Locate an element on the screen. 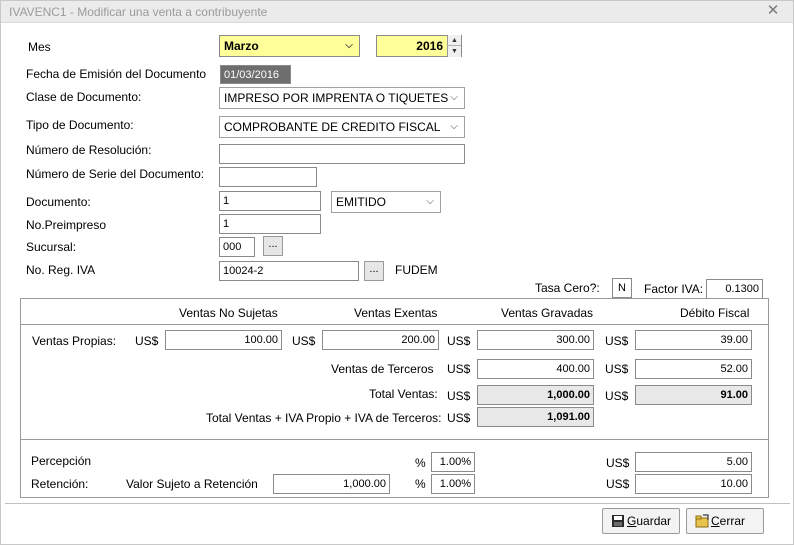 This screenshot has width=794, height=545. total-ventas-label: Total Ventas: is located at coordinates (403, 394).